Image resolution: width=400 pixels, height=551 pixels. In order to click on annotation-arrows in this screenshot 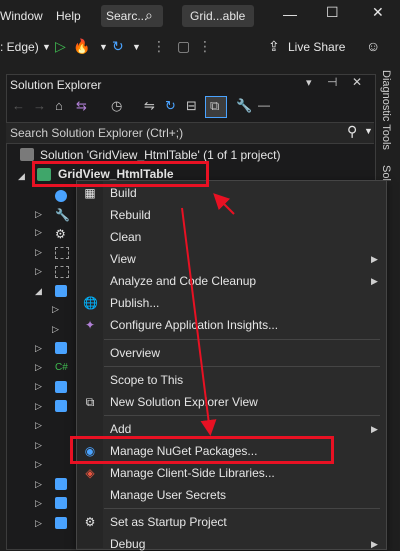, I will do `click(208, 314)`.